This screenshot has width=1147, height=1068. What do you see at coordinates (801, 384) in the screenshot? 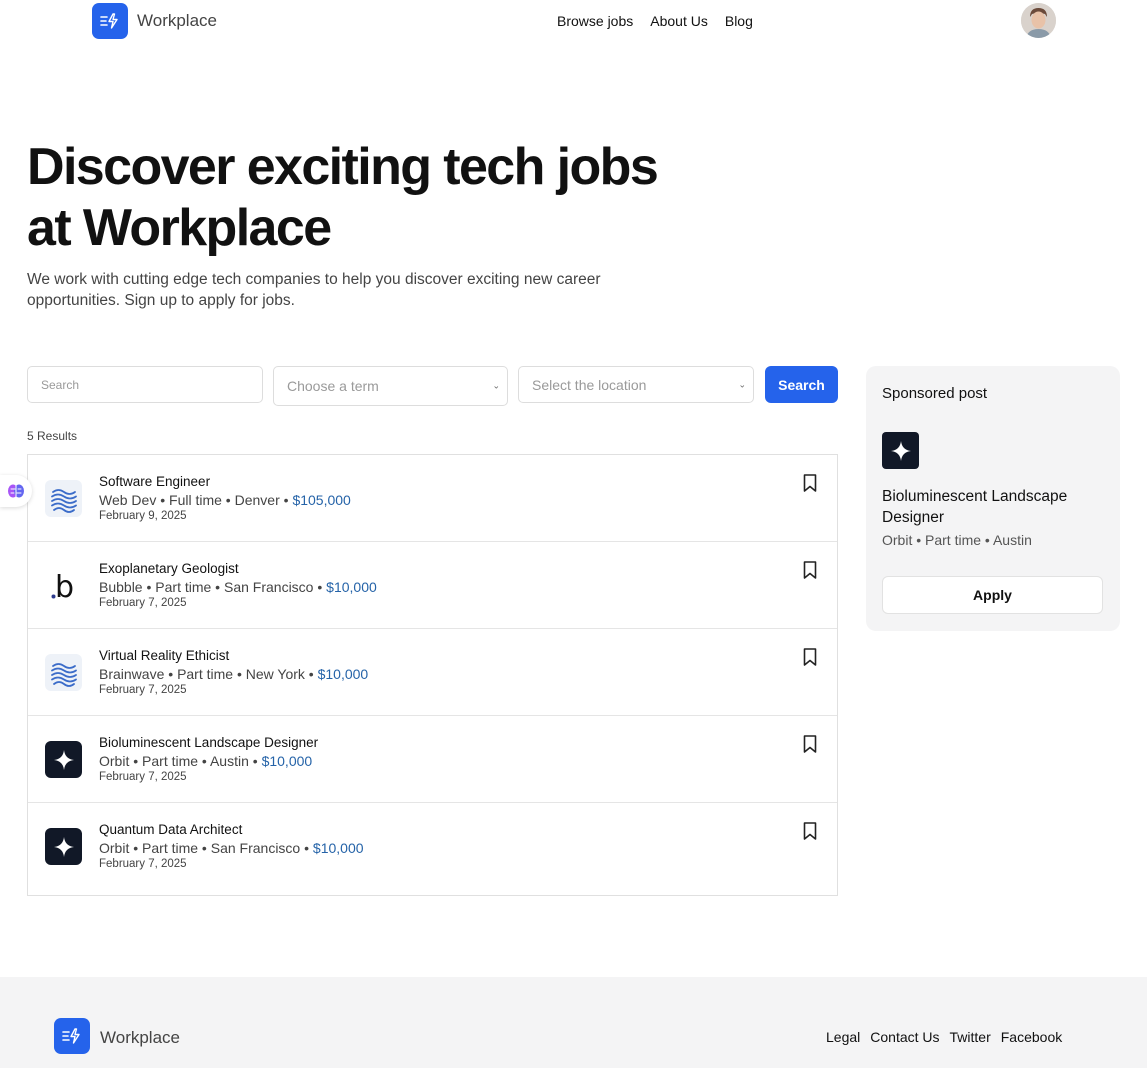
I see `search-button: Search` at bounding box center [801, 384].